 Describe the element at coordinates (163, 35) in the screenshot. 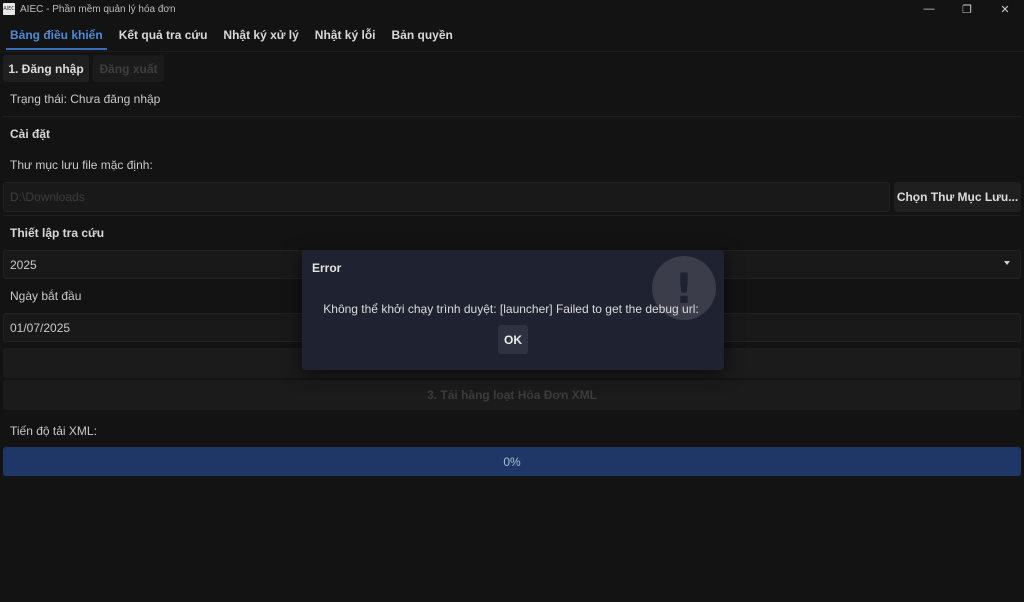

I see `tab-lookup-results: Kết quả tra cứu` at that location.